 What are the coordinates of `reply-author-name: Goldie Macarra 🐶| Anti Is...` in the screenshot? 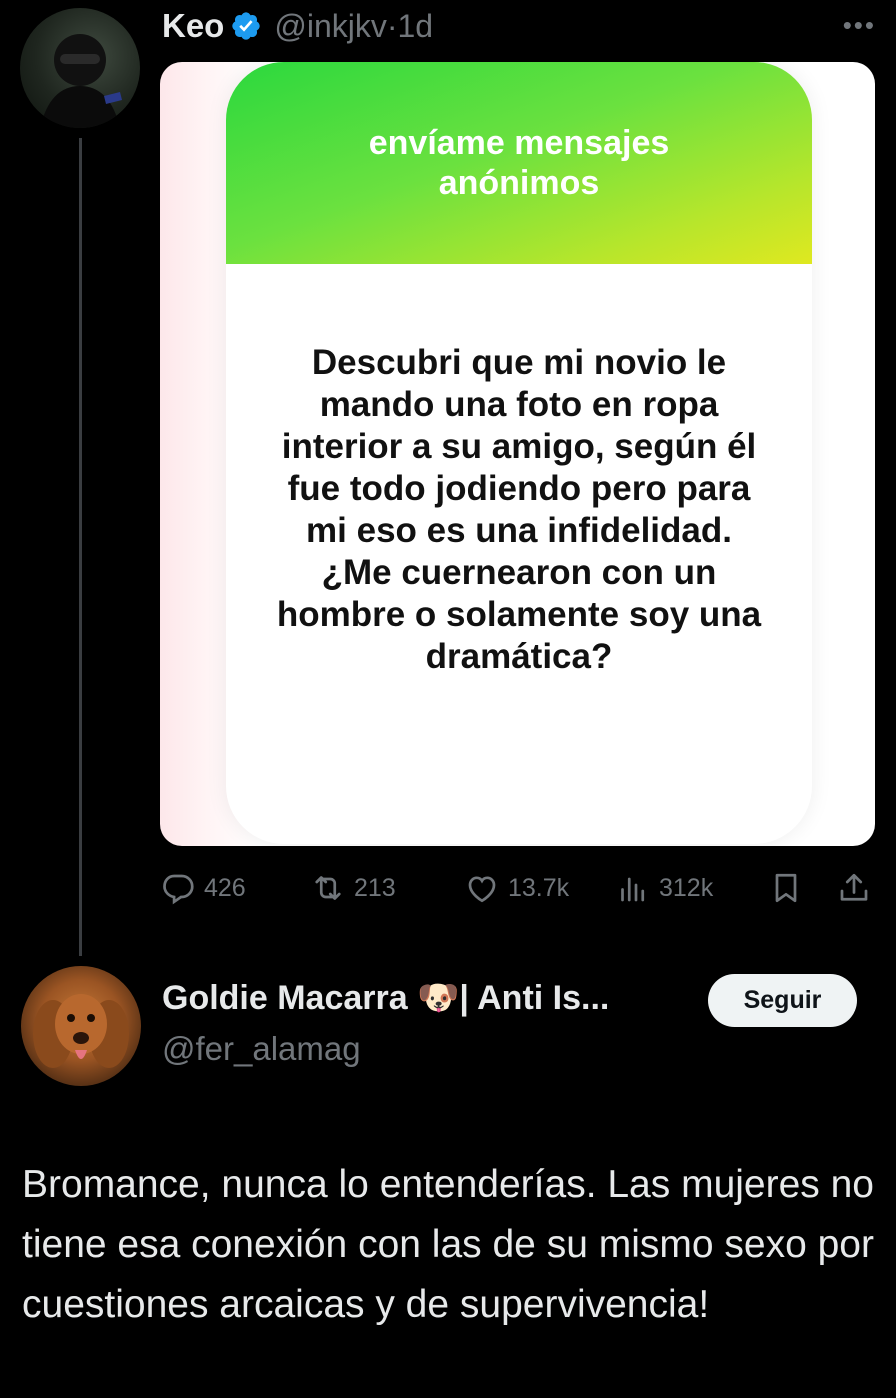 It's located at (385, 998).